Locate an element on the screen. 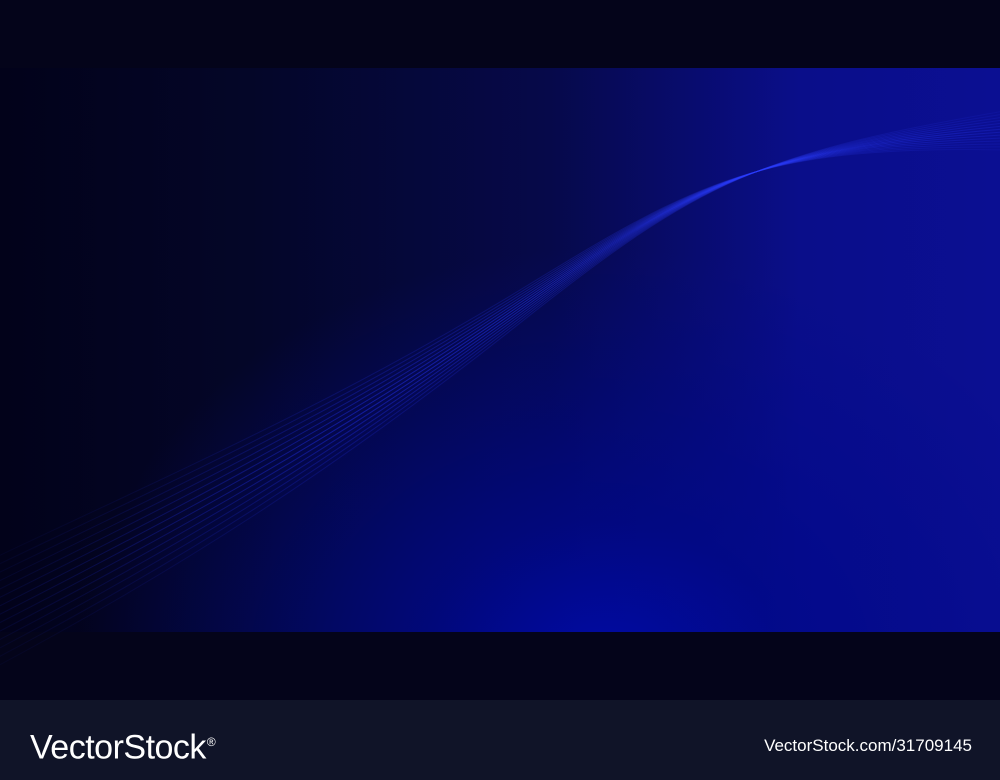 Image resolution: width=1000 pixels, height=780 pixels. brand-logo-text: VectorStock® is located at coordinates (123, 744).